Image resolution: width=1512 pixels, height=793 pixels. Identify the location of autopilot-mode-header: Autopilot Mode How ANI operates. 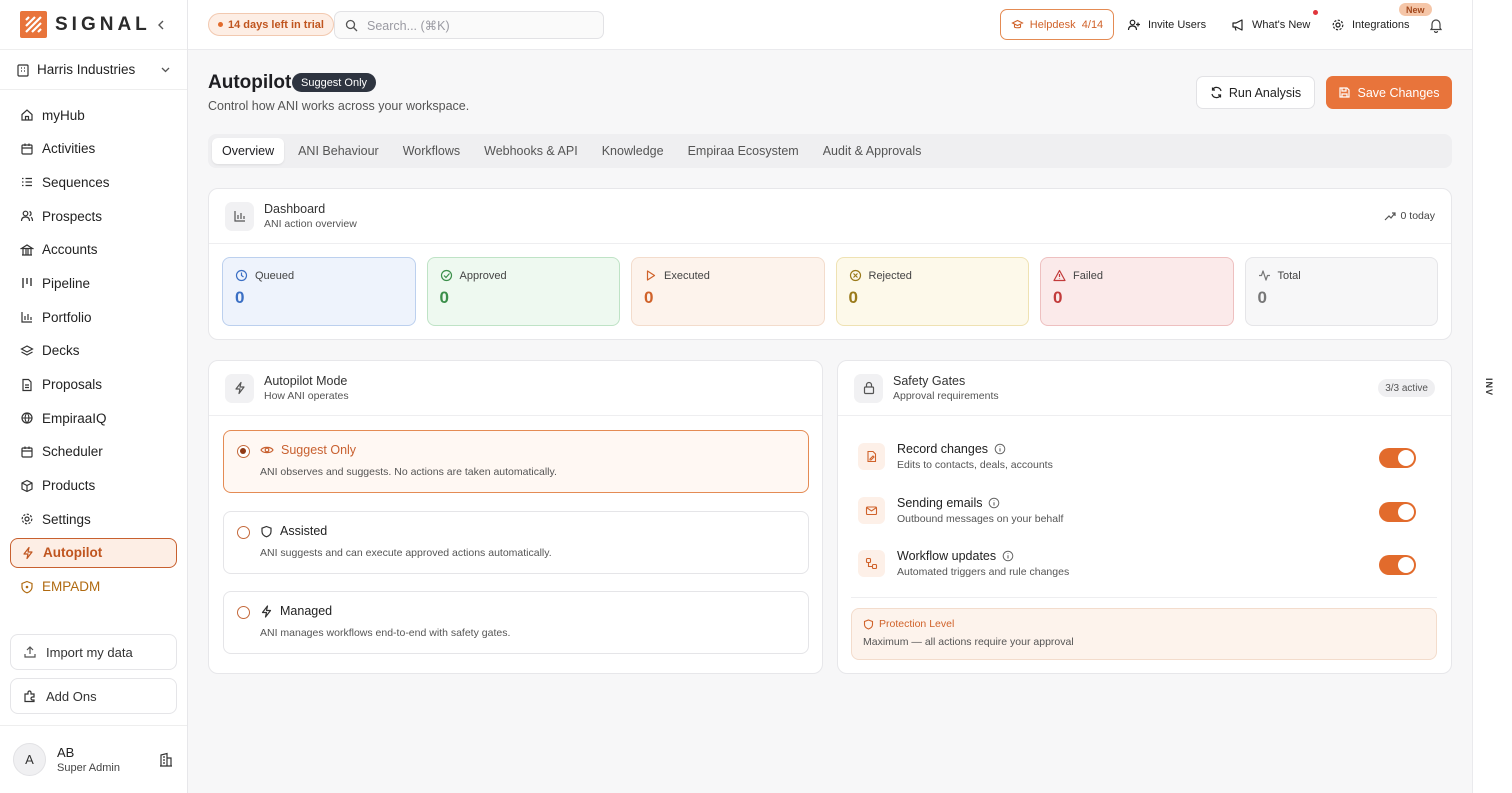
(515, 388).